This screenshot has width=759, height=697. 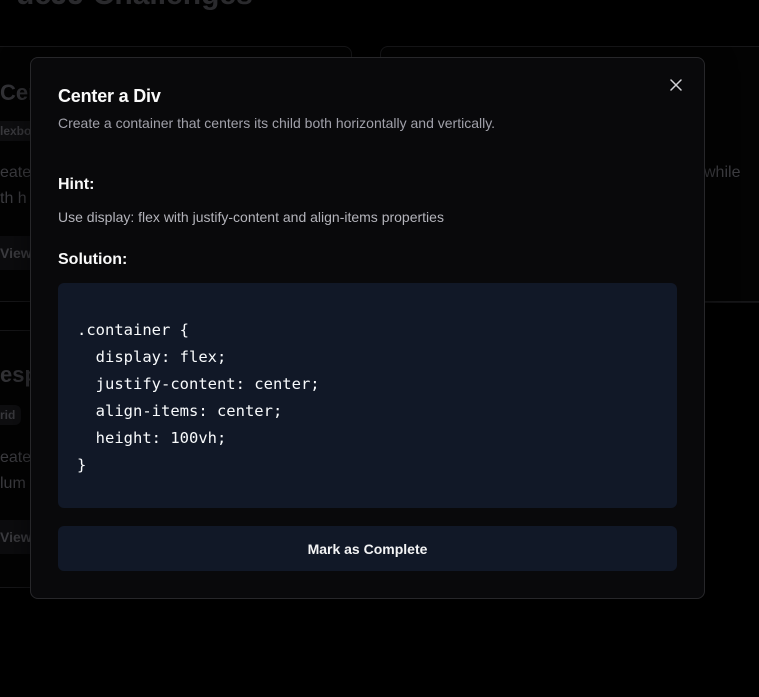 What do you see at coordinates (93, 259) in the screenshot?
I see `solution-heading: Solution:` at bounding box center [93, 259].